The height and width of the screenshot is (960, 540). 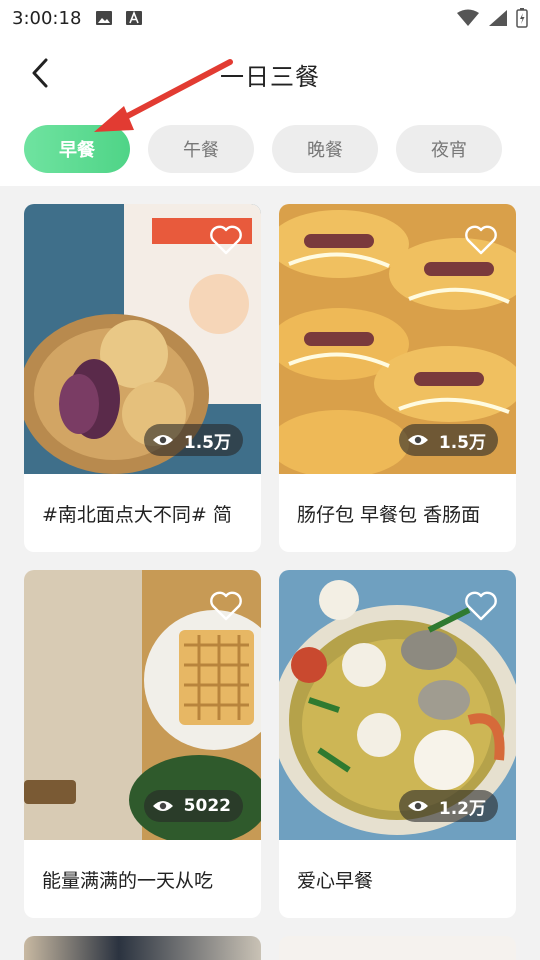 I want to click on status-time: 3:00:18, so click(x=47, y=18).